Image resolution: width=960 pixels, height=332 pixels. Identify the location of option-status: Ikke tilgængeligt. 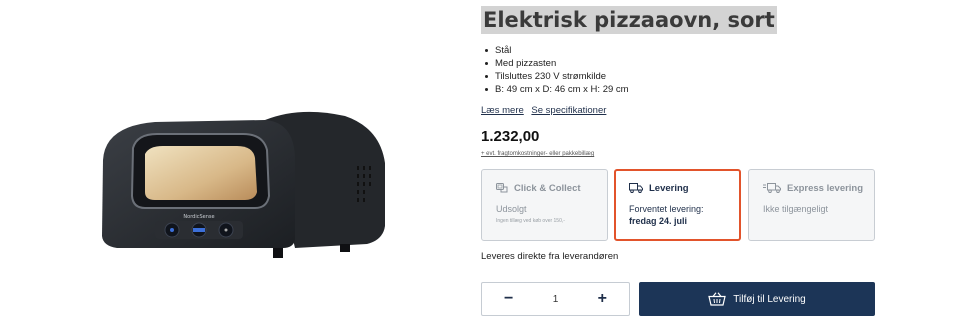
(796, 209).